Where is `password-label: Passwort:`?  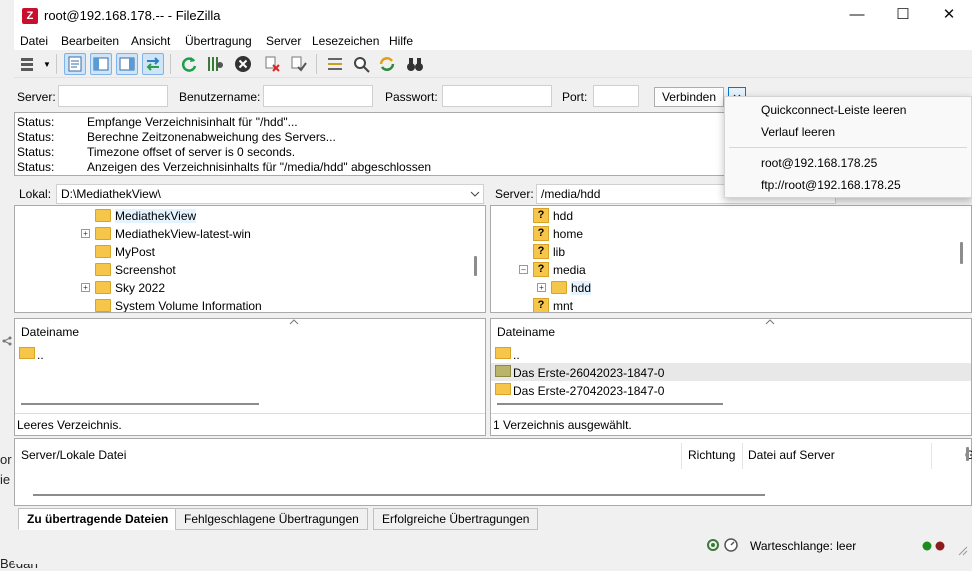 password-label: Passwort: is located at coordinates (411, 97).